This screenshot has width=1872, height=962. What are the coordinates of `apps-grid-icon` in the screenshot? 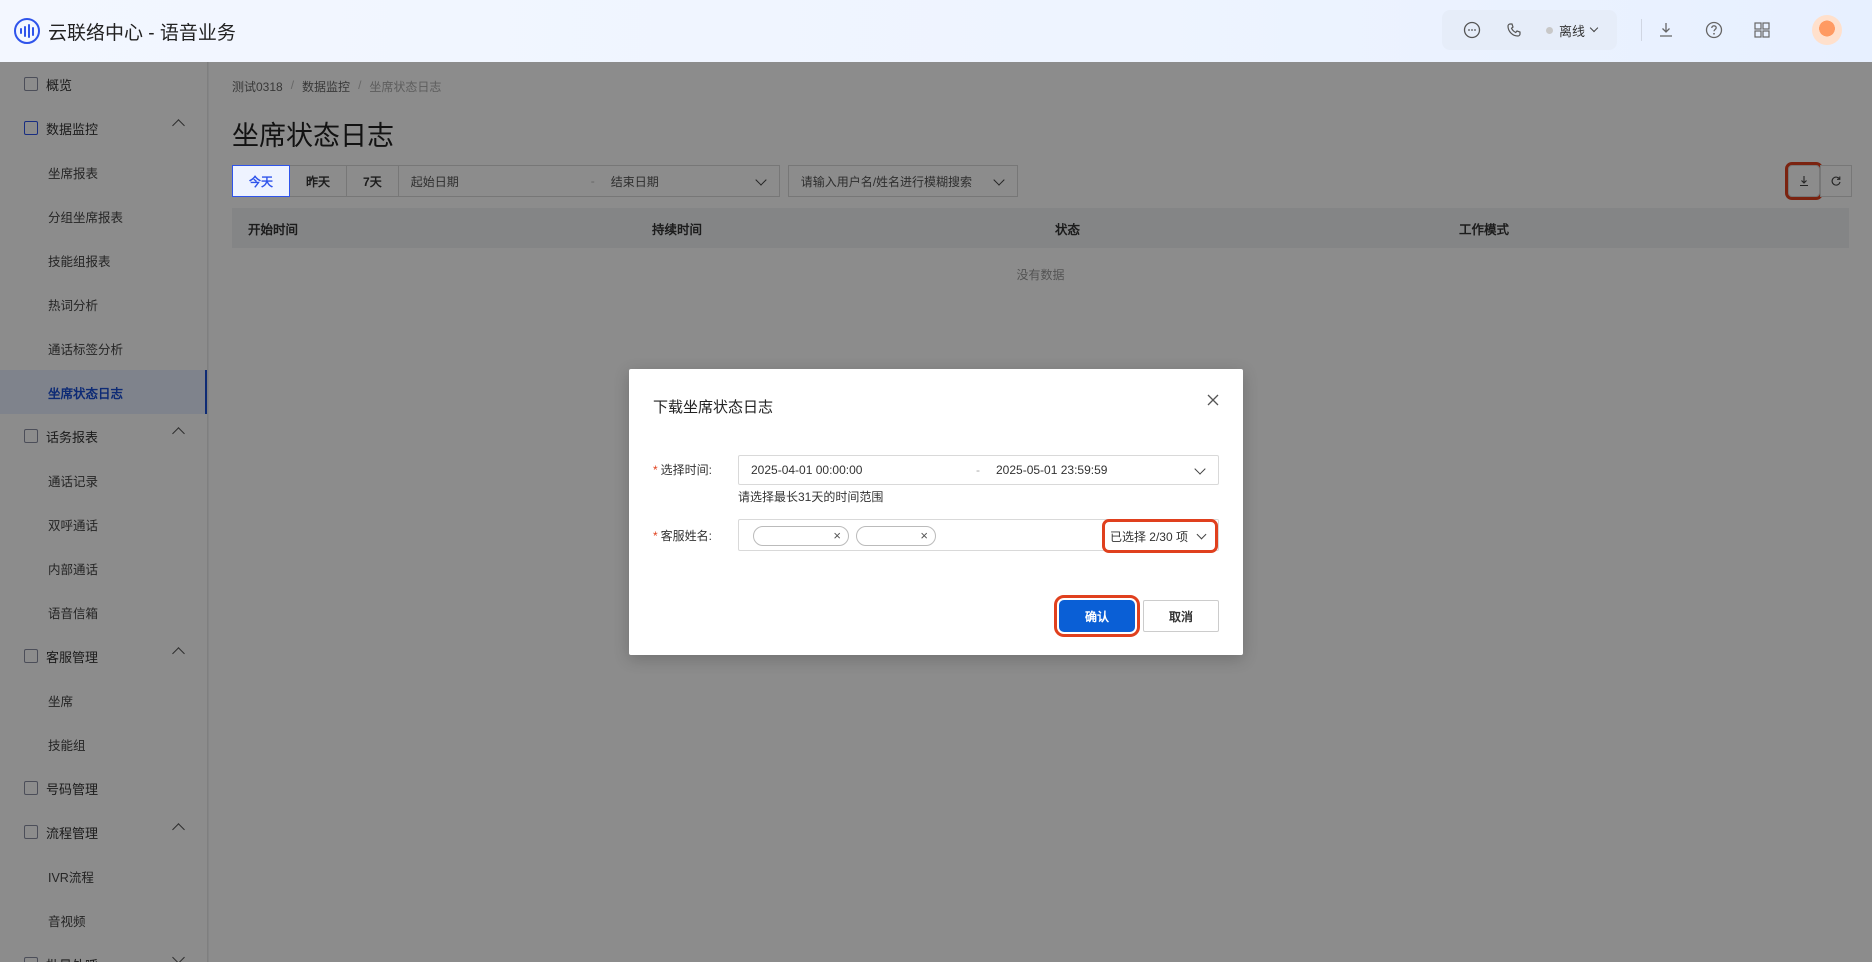 It's located at (1762, 30).